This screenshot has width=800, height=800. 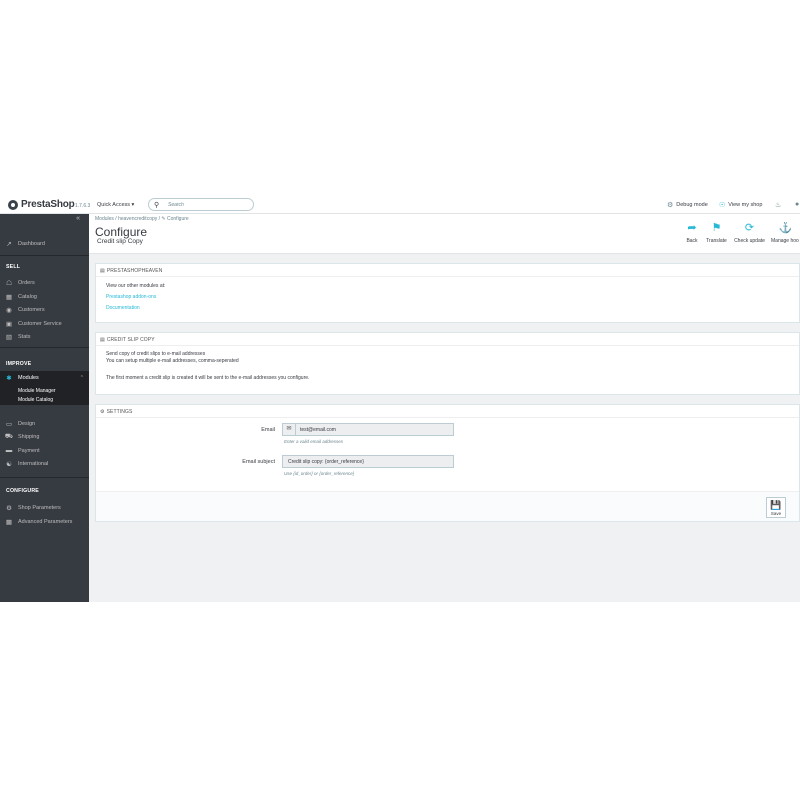 What do you see at coordinates (785, 241) in the screenshot?
I see `manage-hooks-label: Manage hoo` at bounding box center [785, 241].